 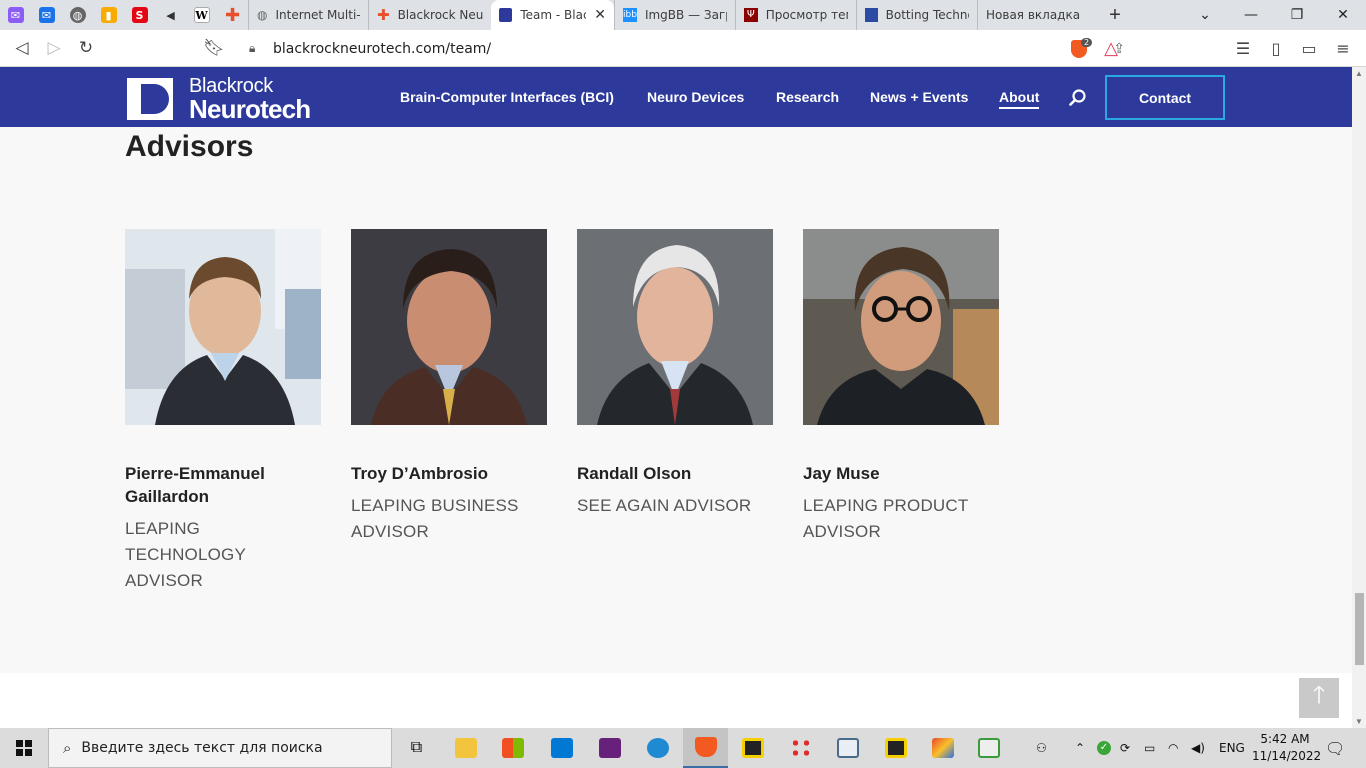 I want to click on close-window-button: ✕, so click(x=1343, y=15).